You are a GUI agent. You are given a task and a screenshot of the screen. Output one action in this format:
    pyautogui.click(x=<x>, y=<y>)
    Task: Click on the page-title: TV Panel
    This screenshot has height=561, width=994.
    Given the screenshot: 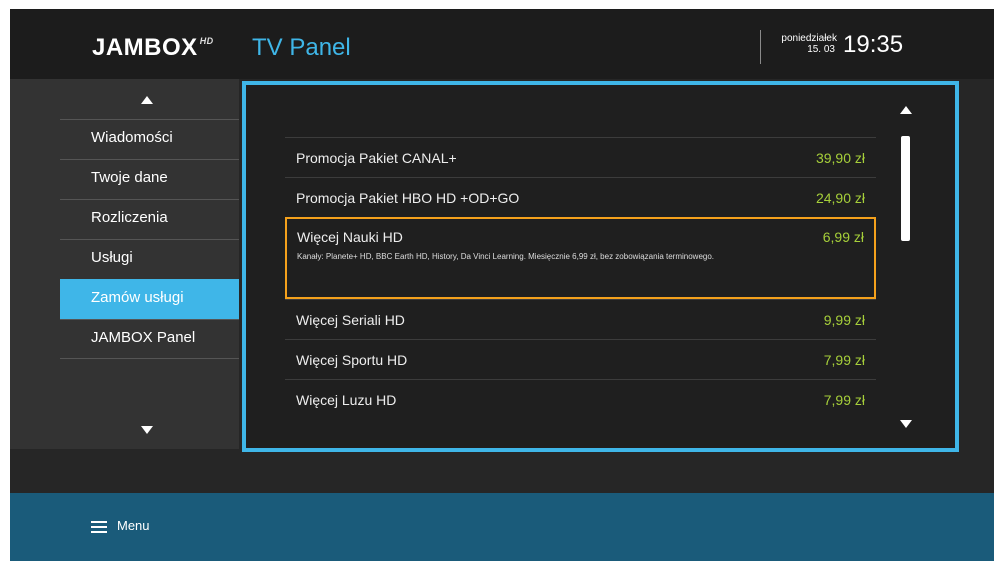 What is the action you would take?
    pyautogui.click(x=301, y=47)
    